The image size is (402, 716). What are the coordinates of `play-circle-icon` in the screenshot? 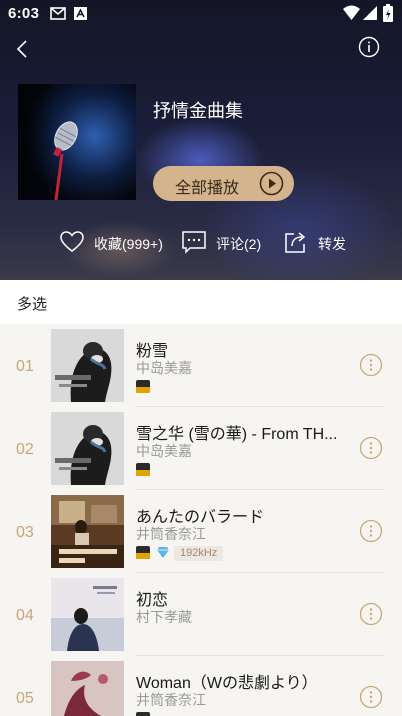 It's located at (271, 183).